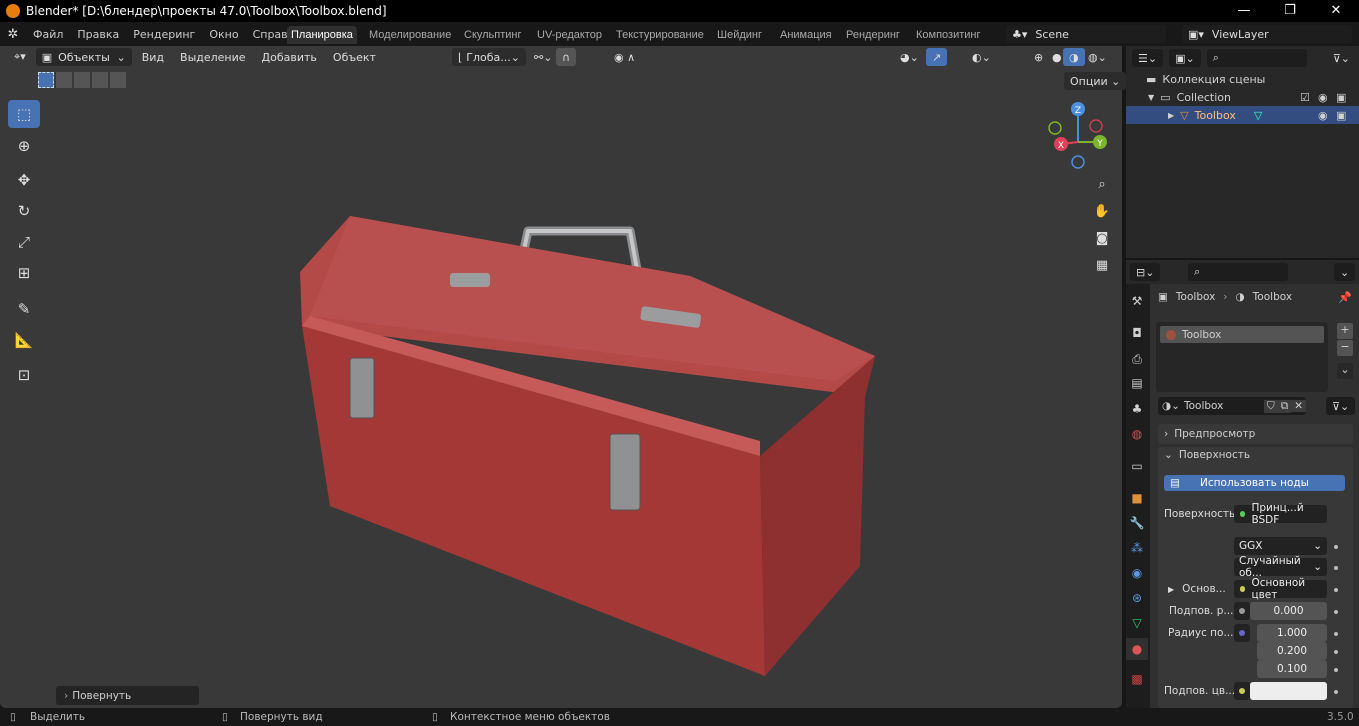 This screenshot has width=1359, height=726. What do you see at coordinates (1242, 97) in the screenshot?
I see `outliner-collection: ▼ ▭ Collection ☑ ◉ ▣` at bounding box center [1242, 97].